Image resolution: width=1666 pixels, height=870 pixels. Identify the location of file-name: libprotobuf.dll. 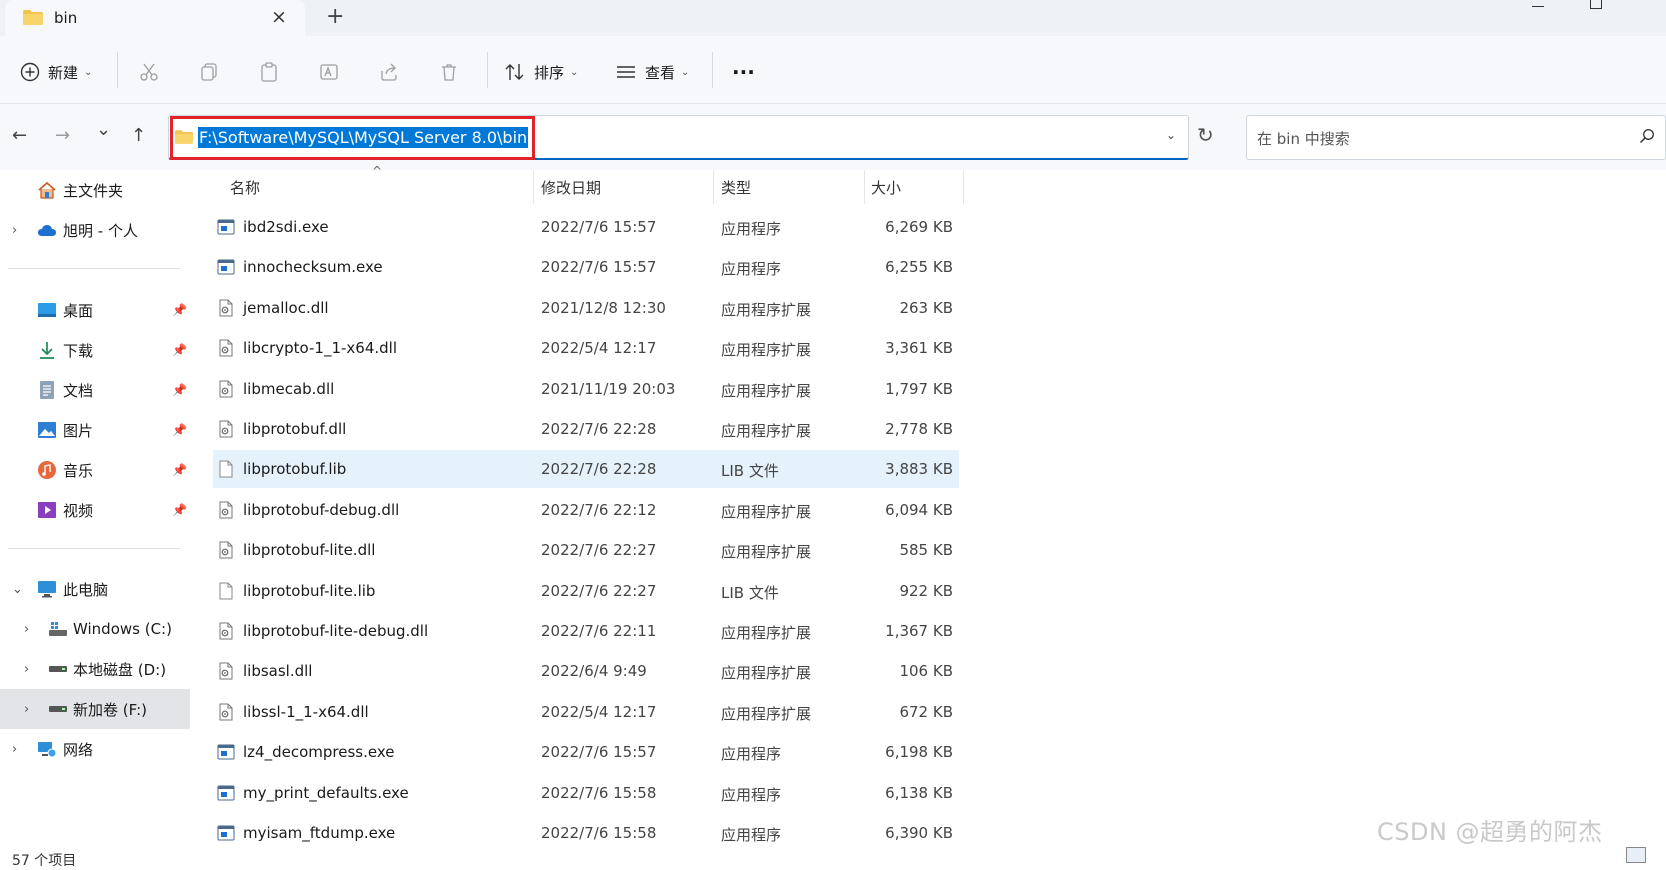
(295, 429).